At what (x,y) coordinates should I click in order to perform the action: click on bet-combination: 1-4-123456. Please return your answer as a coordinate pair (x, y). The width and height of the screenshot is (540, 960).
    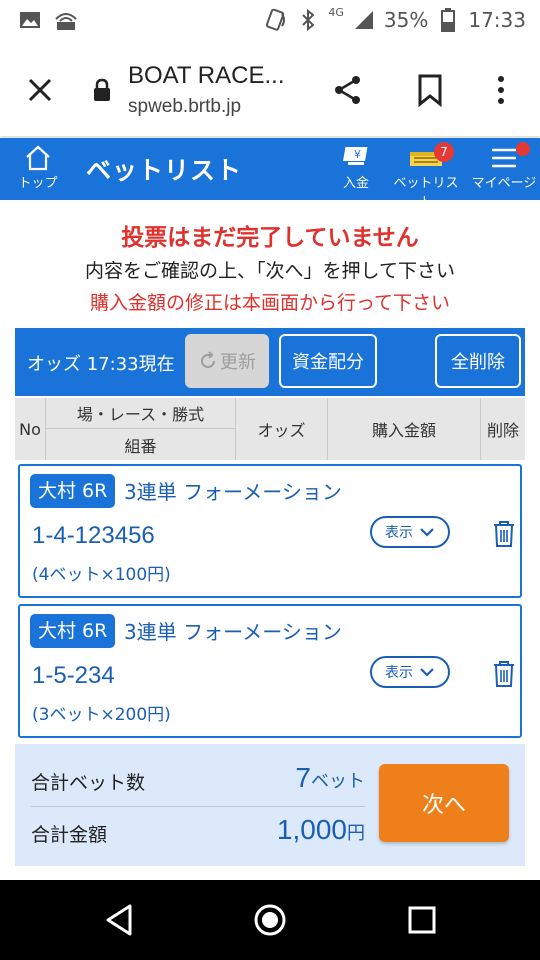
    Looking at the image, I should click on (93, 535).